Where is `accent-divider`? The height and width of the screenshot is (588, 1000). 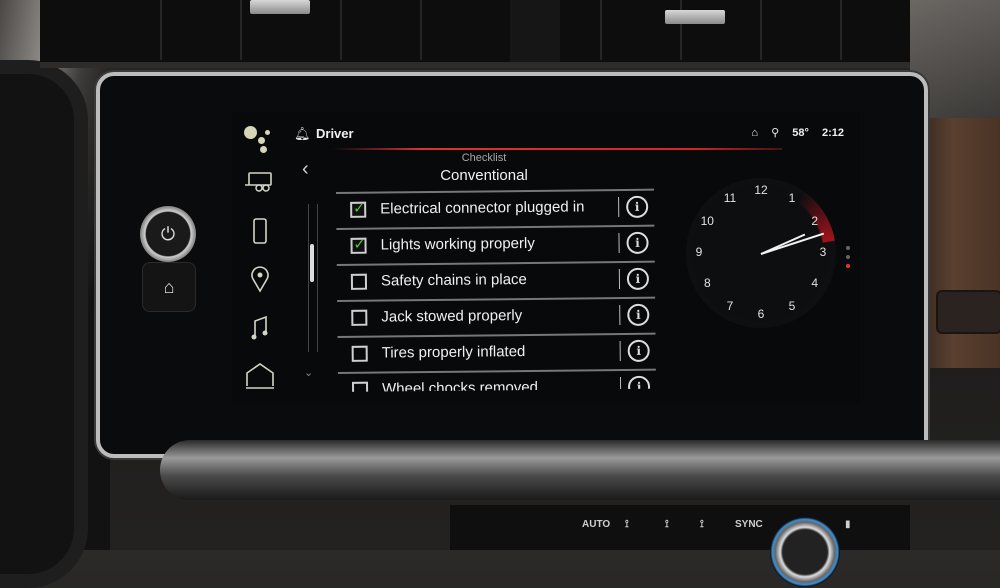
accent-divider is located at coordinates (557, 149).